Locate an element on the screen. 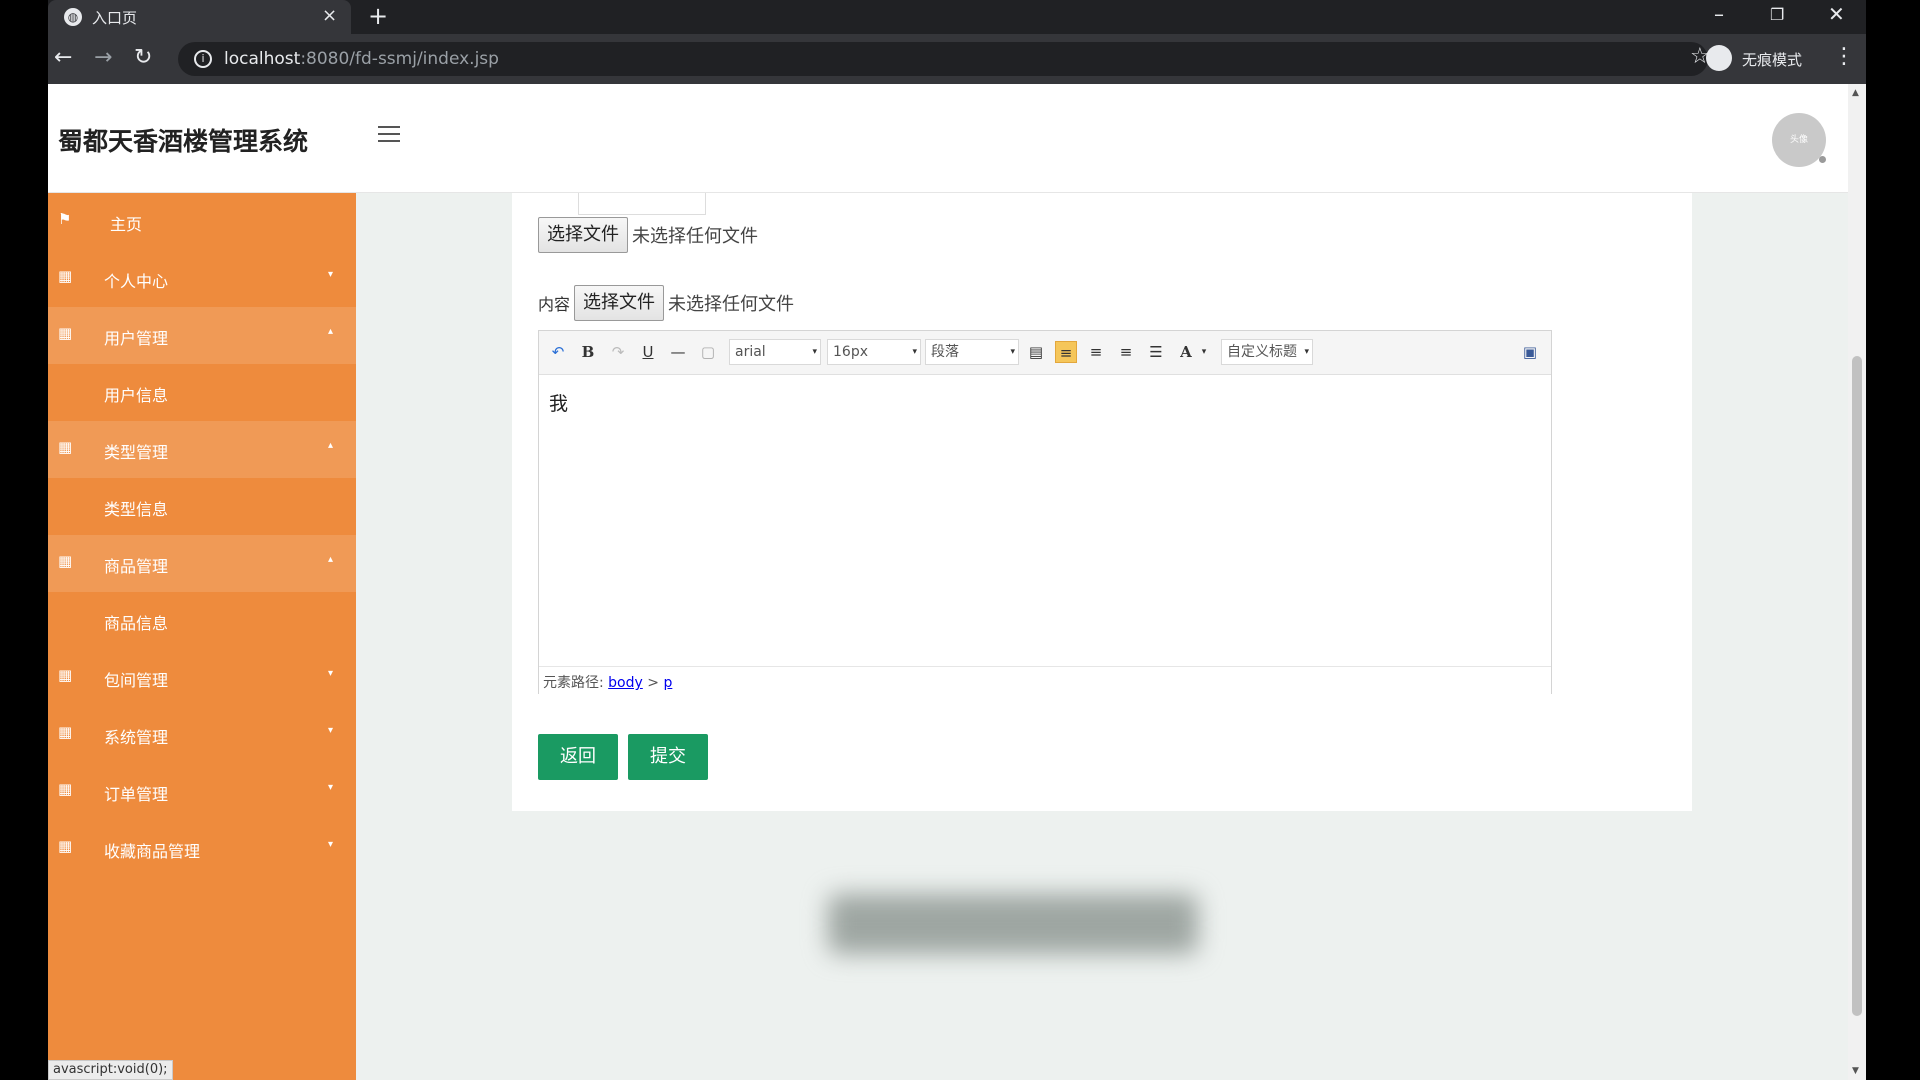  app-header: 蜀都天香酒楼管理系统 头像 is located at coordinates (948, 138).